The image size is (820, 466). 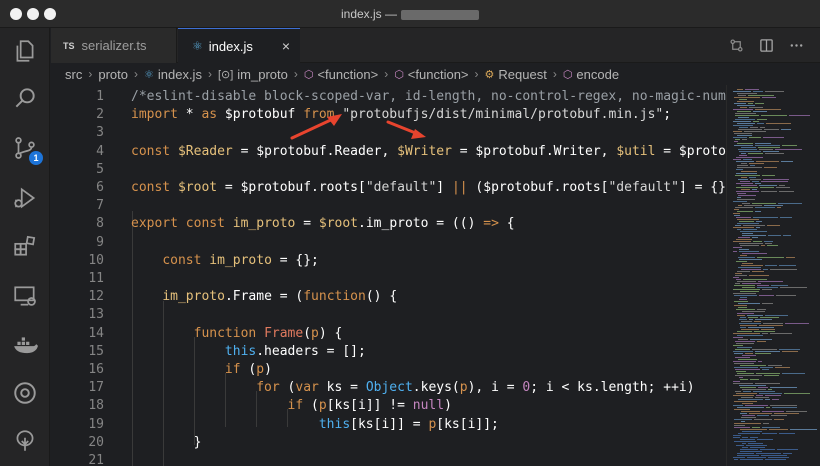 What do you see at coordinates (388, 334) in the screenshot?
I see `code-line: 14 function Frame(p) {` at bounding box center [388, 334].